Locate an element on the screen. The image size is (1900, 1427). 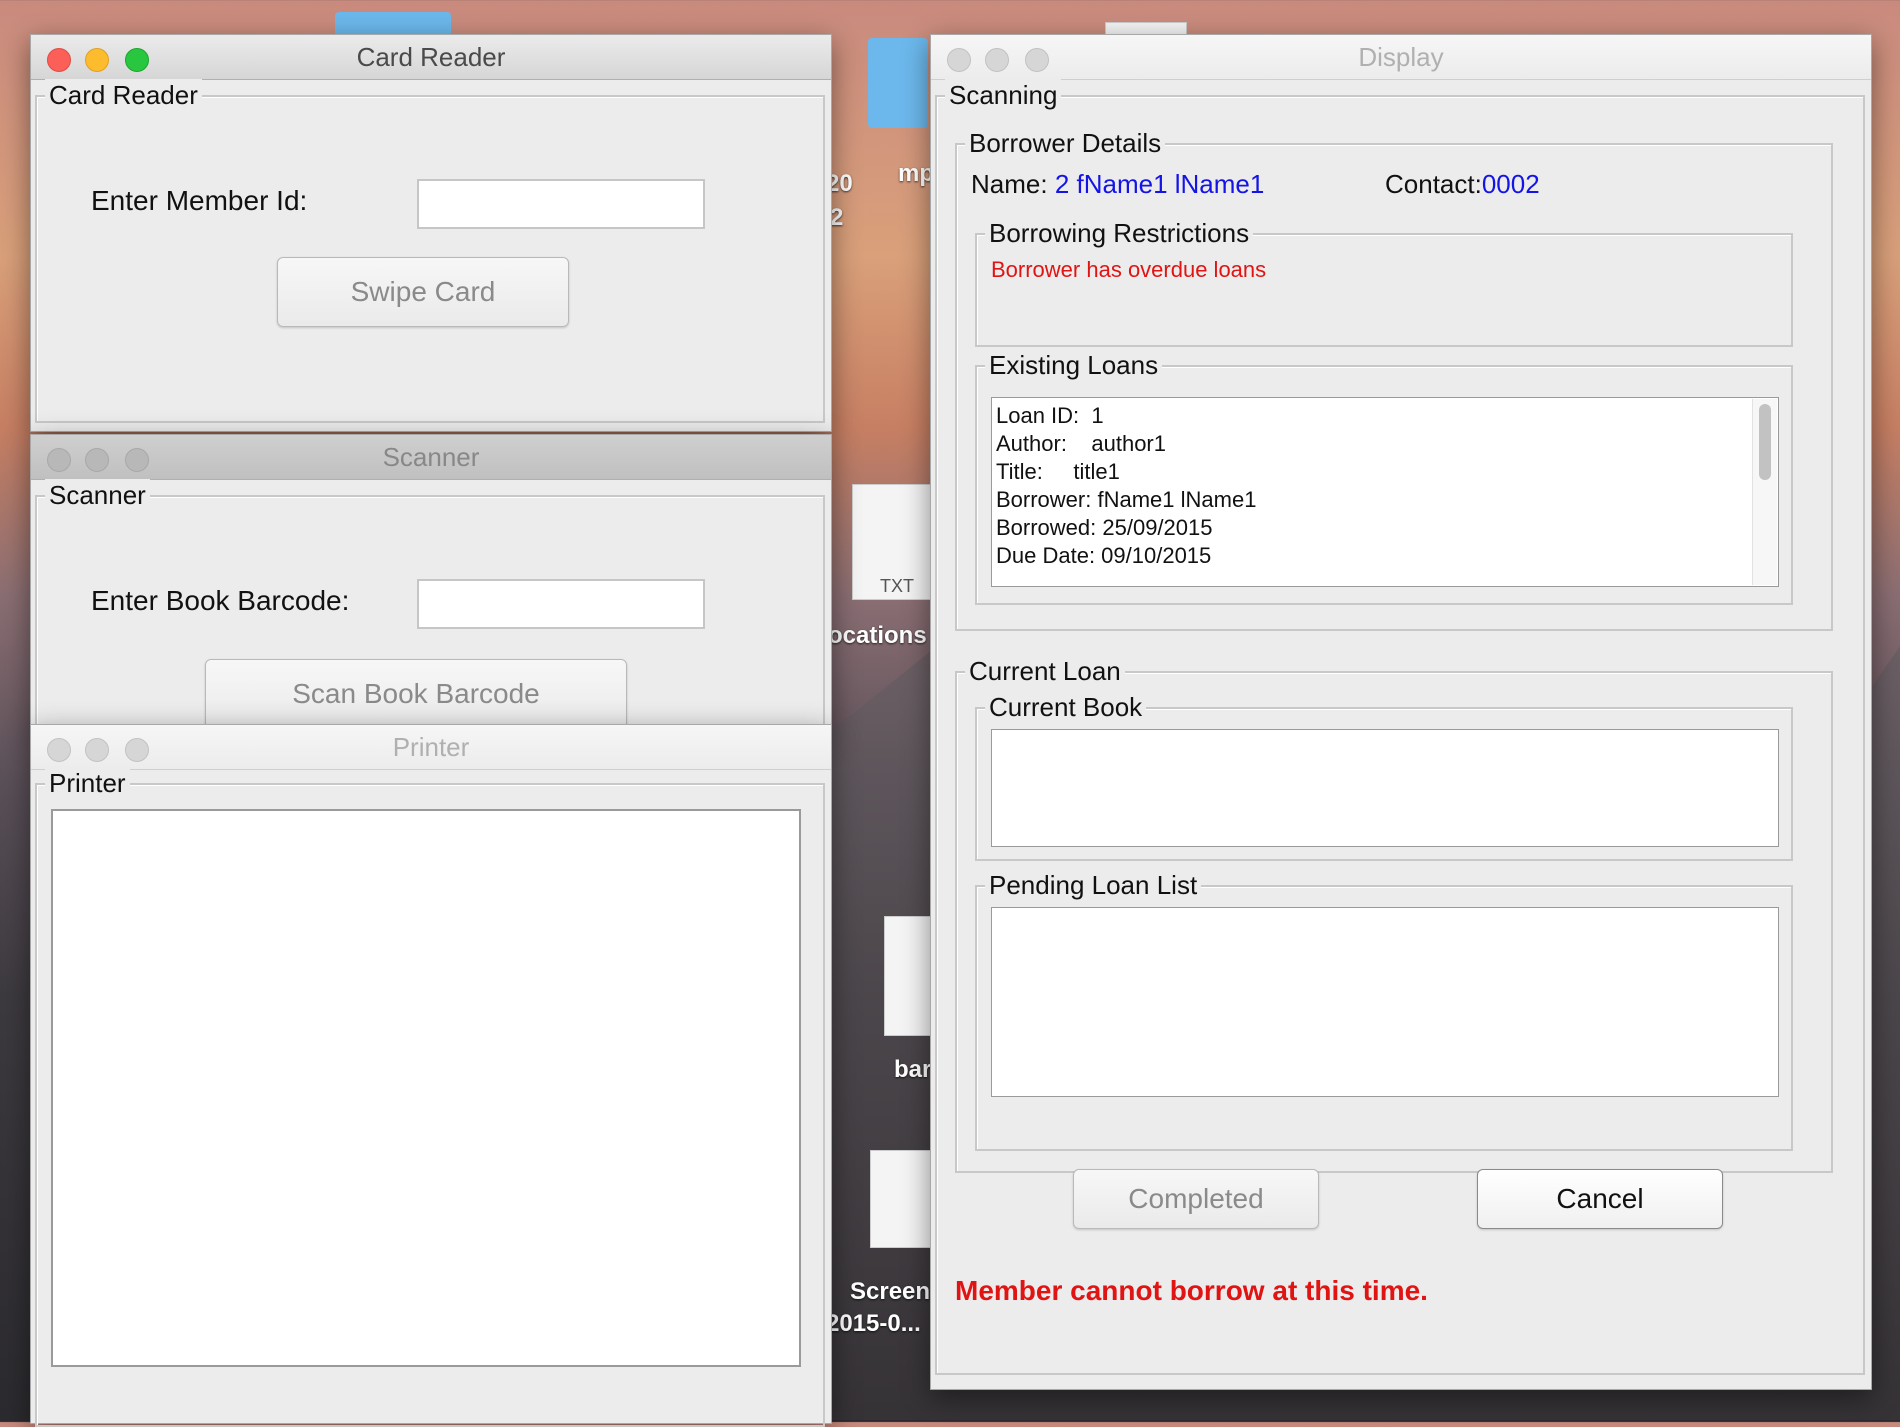
desktop-label: ocations is located at coordinates (877, 635).